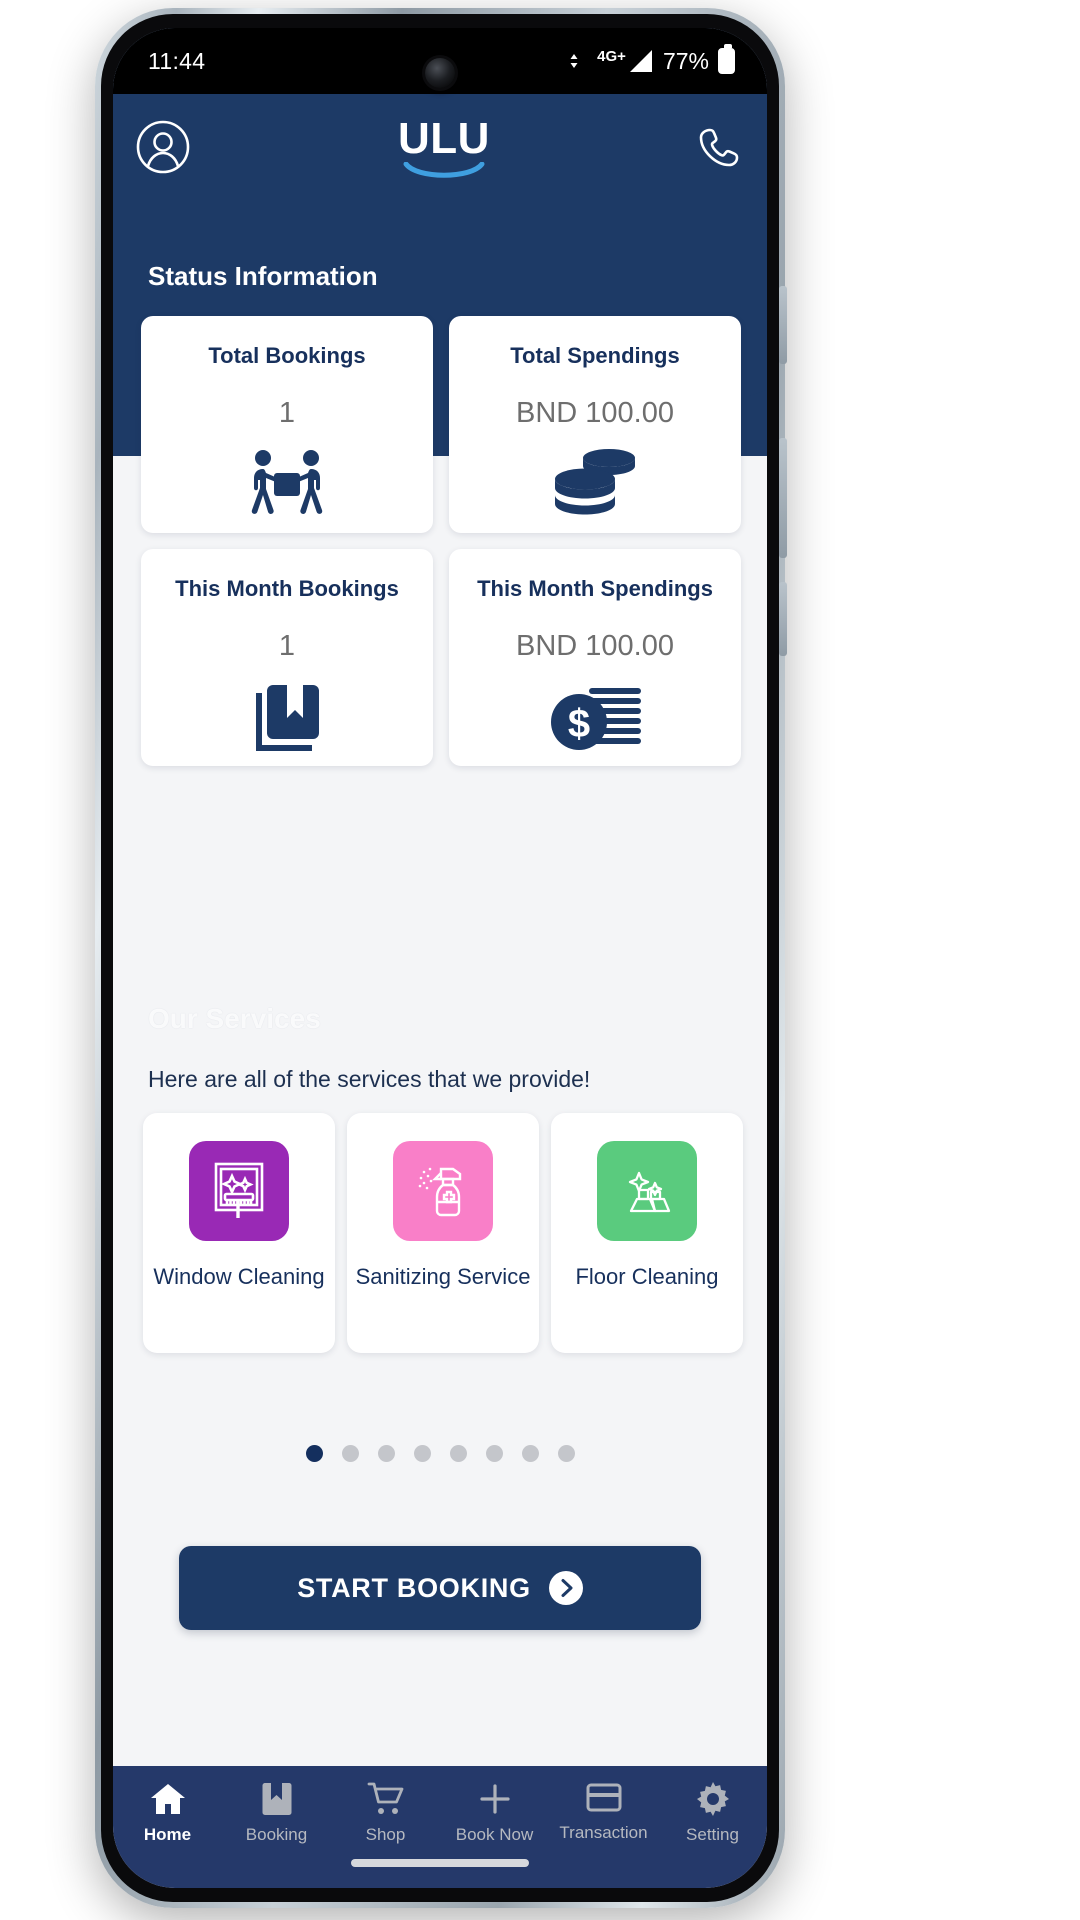 The image size is (1080, 1920). Describe the element at coordinates (167, 1834) in the screenshot. I see `nav-label: Home` at that location.